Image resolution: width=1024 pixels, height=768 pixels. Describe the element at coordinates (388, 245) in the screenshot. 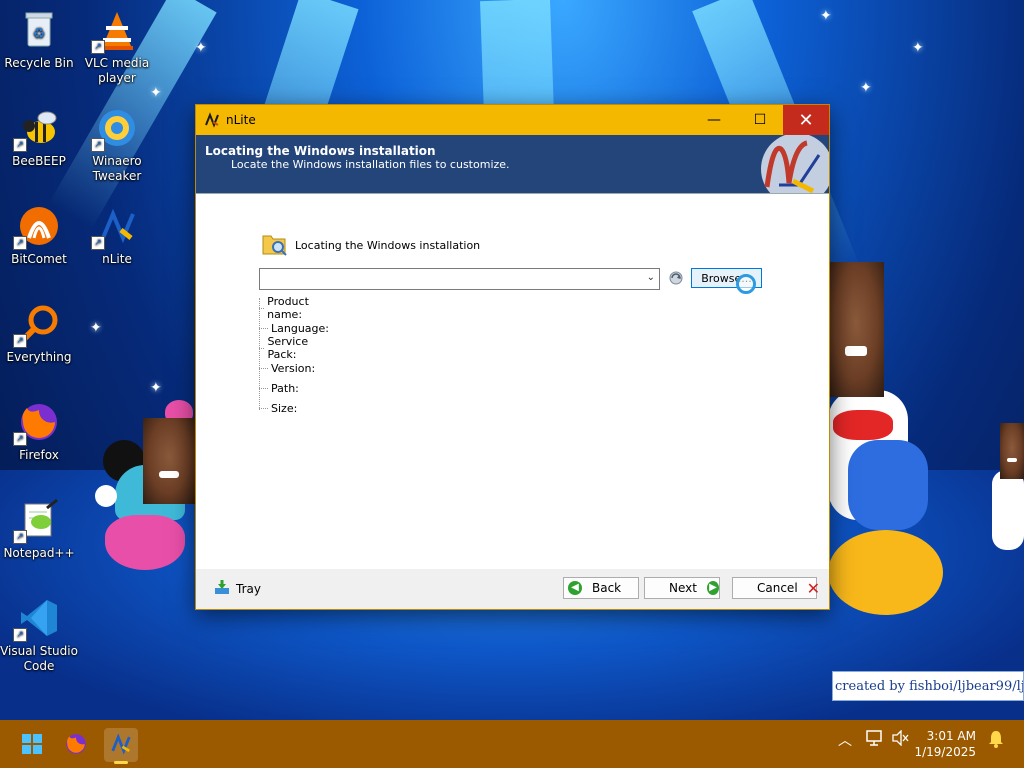

I see `section-title: Locating the Windows installation` at that location.